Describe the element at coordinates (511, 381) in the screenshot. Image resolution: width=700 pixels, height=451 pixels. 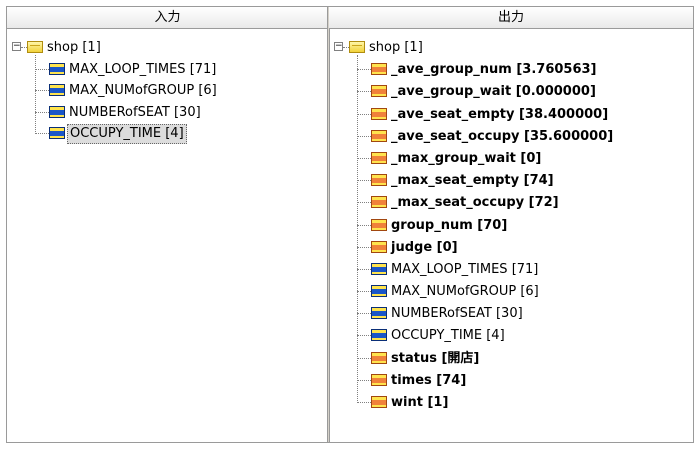
I see `tree-item: times [74]` at that location.